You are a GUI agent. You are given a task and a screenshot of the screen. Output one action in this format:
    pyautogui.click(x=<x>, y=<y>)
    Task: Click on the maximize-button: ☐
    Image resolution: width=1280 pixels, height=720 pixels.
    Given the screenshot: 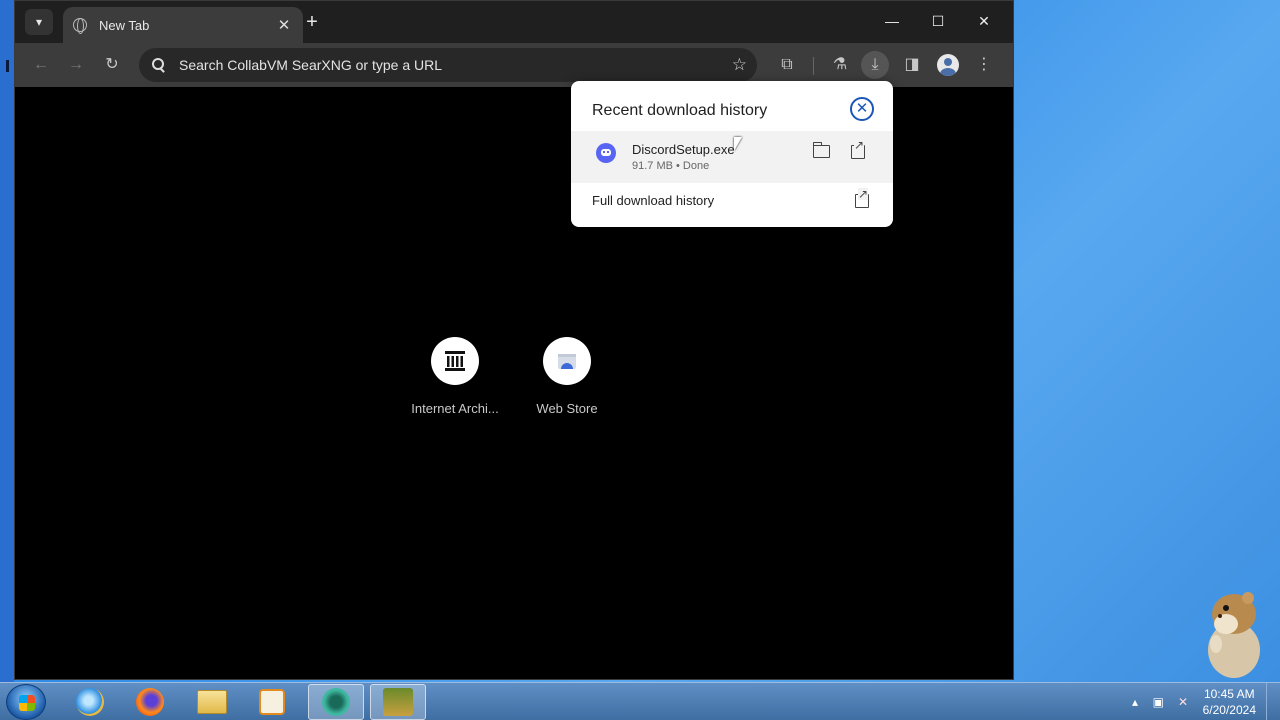 What is the action you would take?
    pyautogui.click(x=938, y=21)
    